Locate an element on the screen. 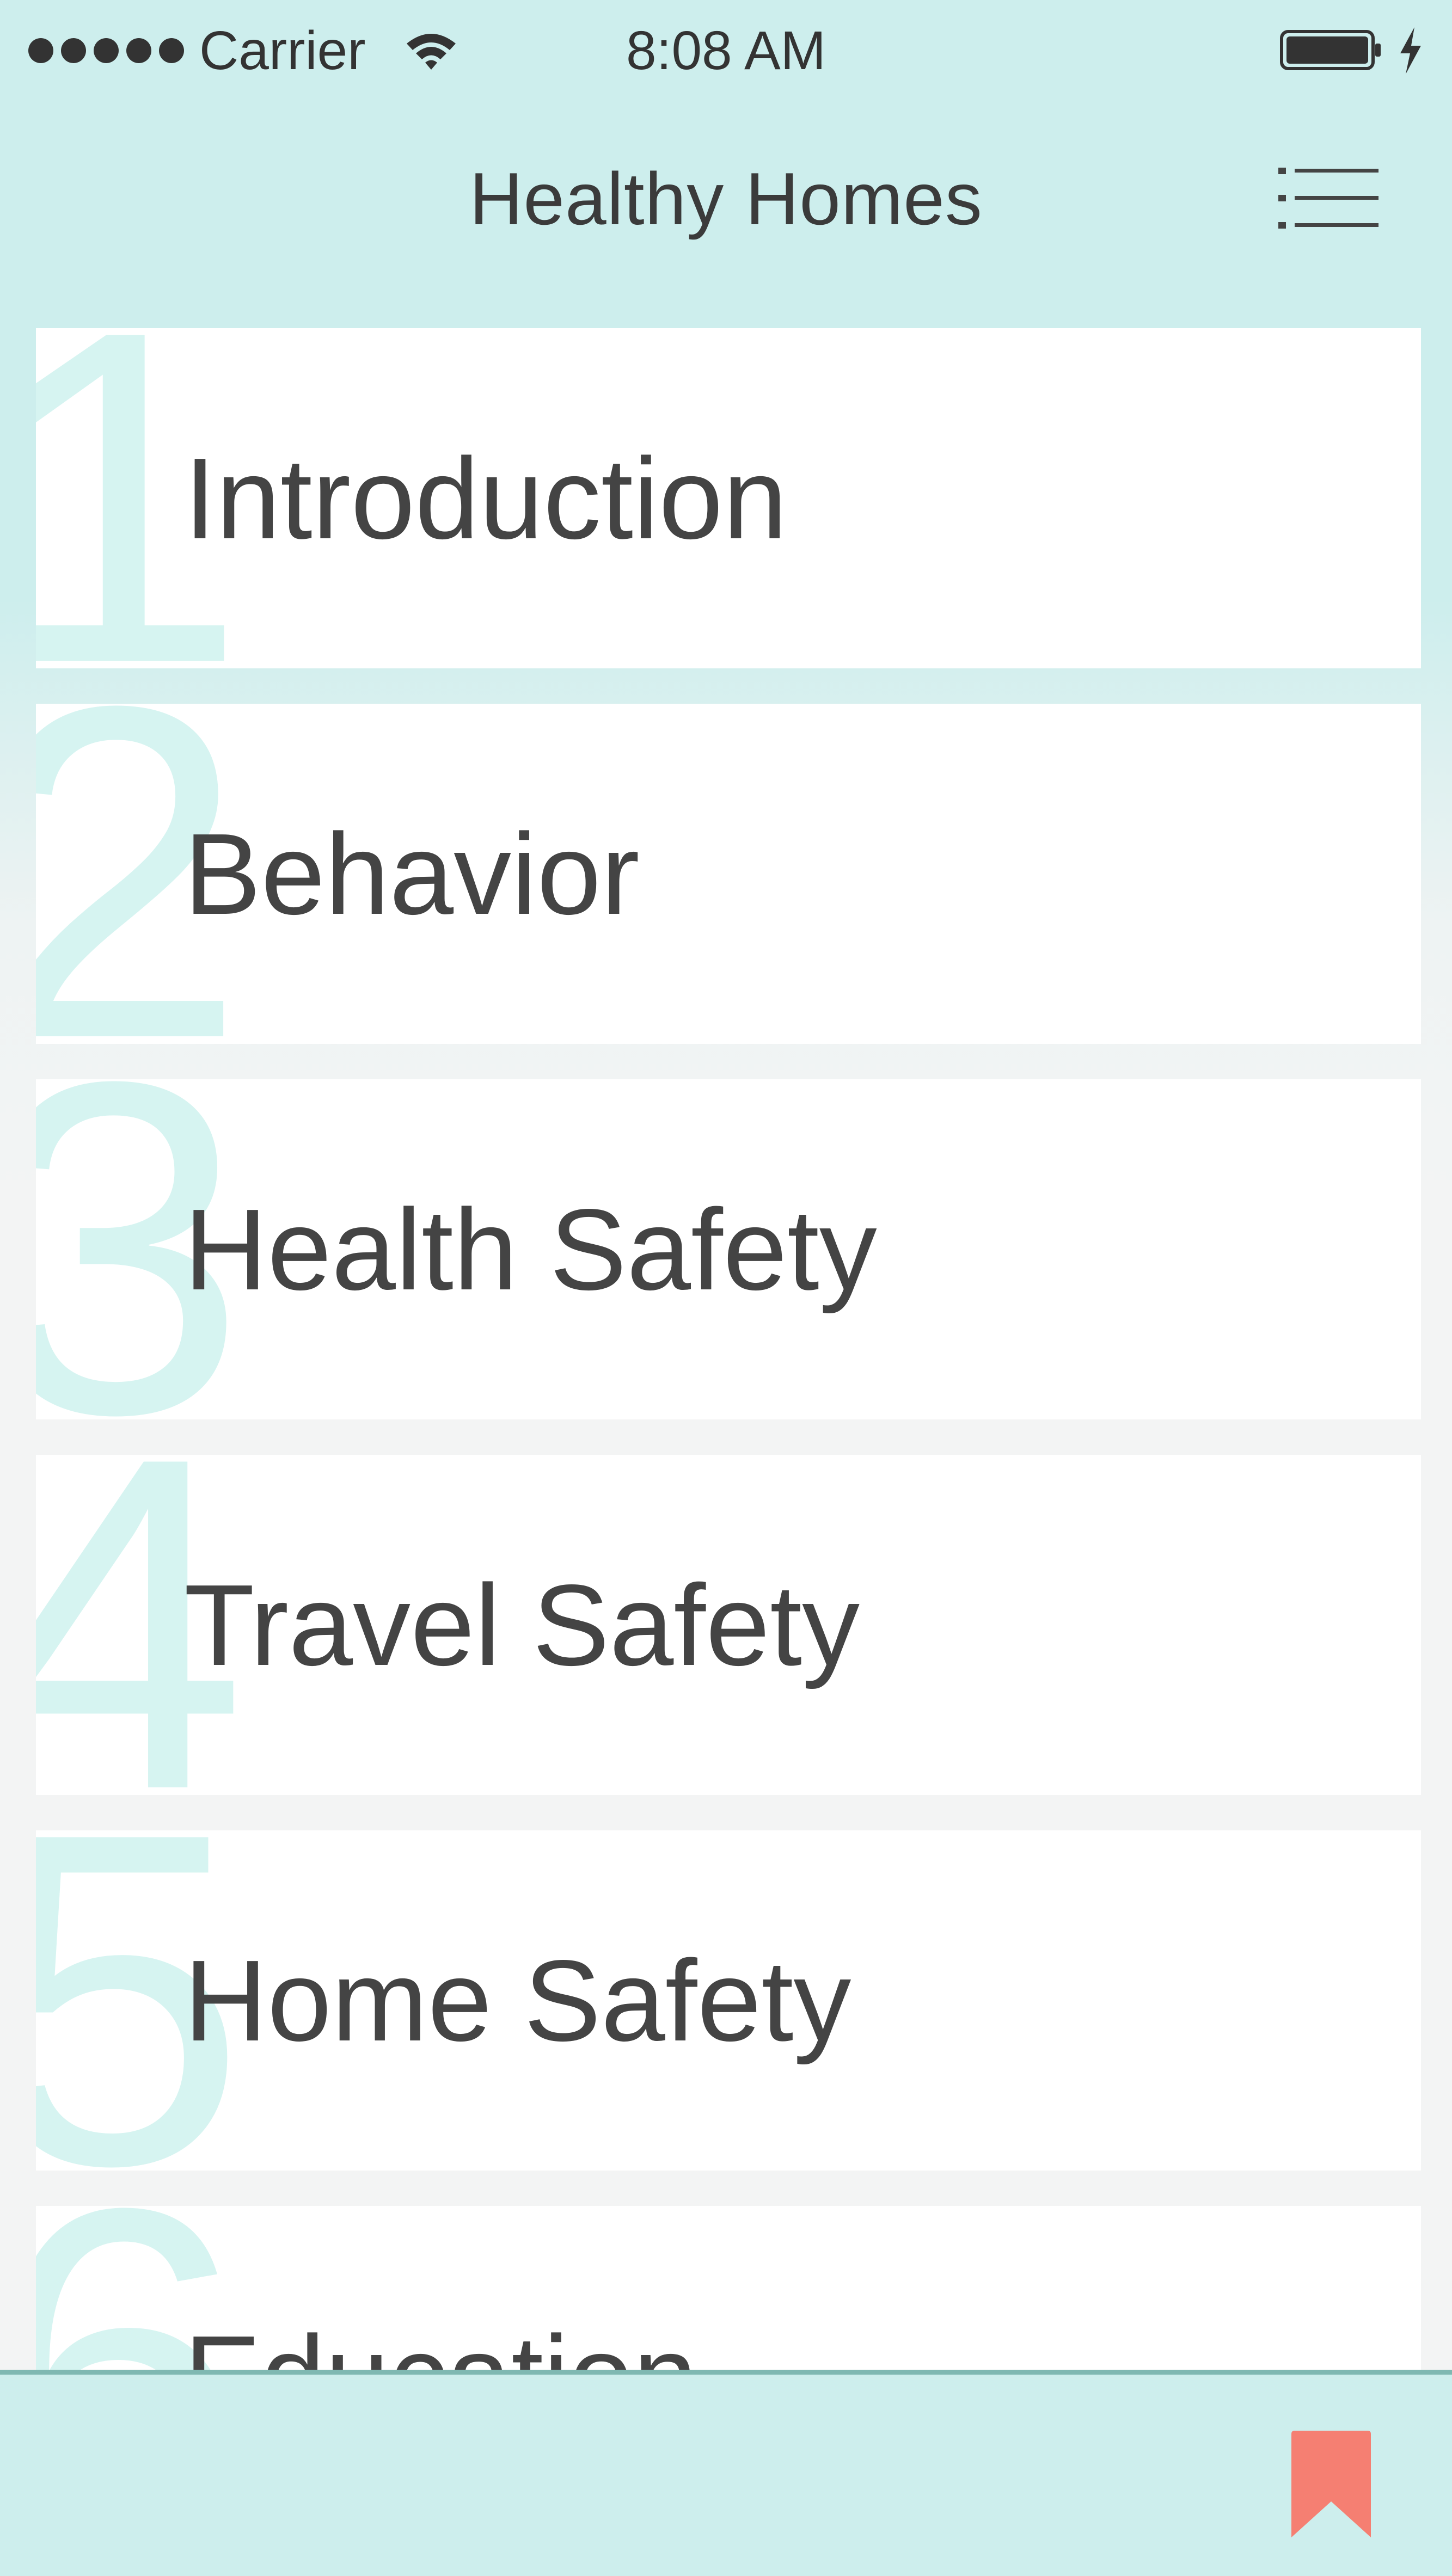 This screenshot has height=2576, width=1452. status-bar: Carrier 8:08 AM is located at coordinates (726, 51).